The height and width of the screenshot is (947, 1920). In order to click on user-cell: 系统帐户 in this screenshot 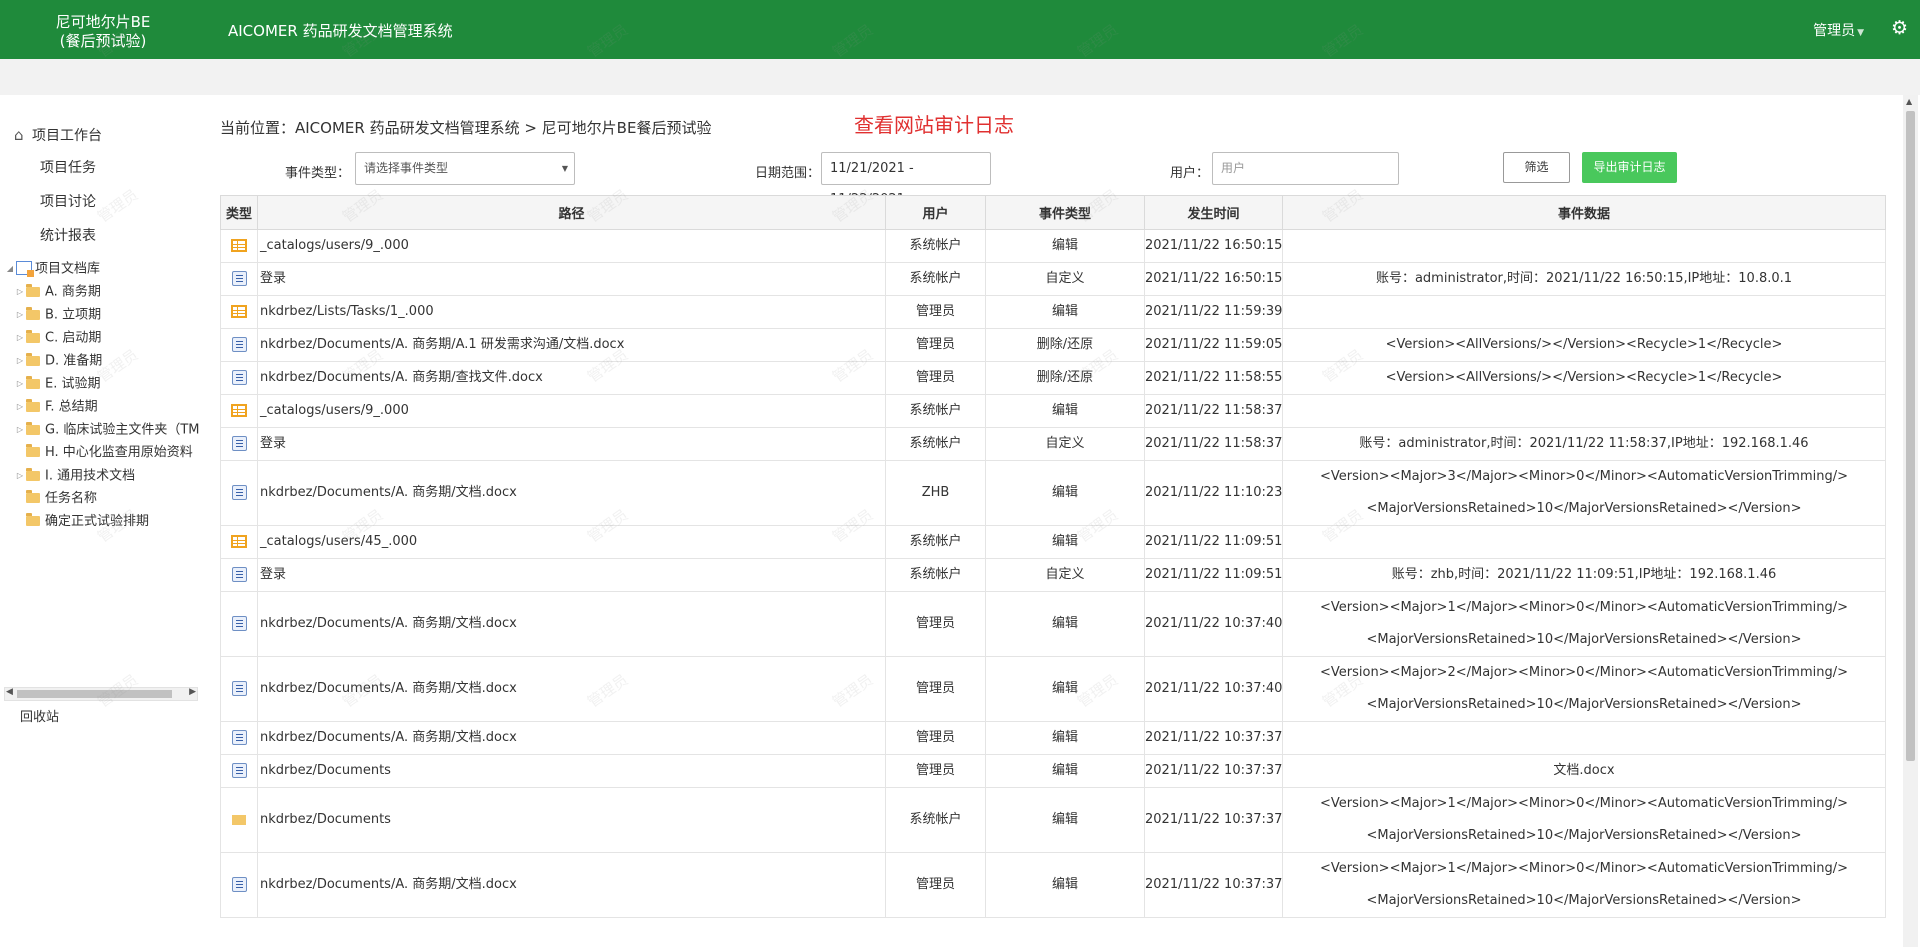, I will do `click(935, 246)`.